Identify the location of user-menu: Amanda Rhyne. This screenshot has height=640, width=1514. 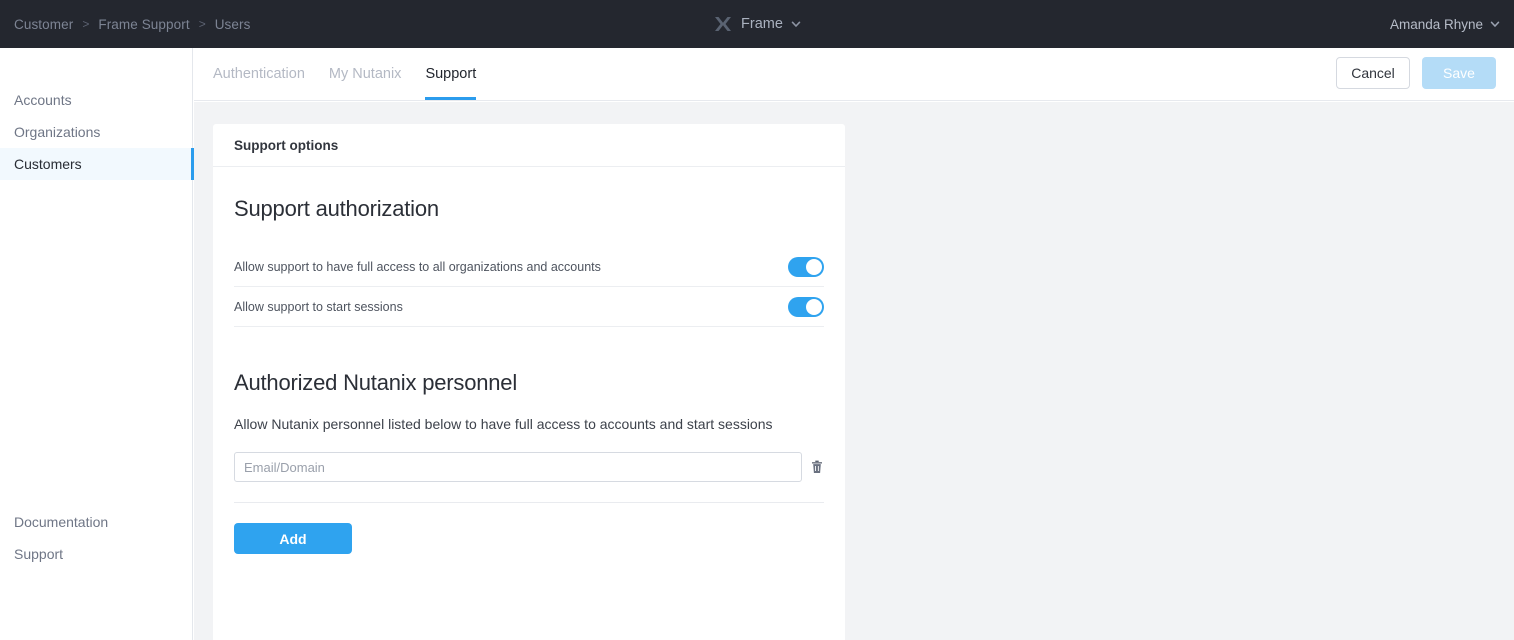
(1445, 24).